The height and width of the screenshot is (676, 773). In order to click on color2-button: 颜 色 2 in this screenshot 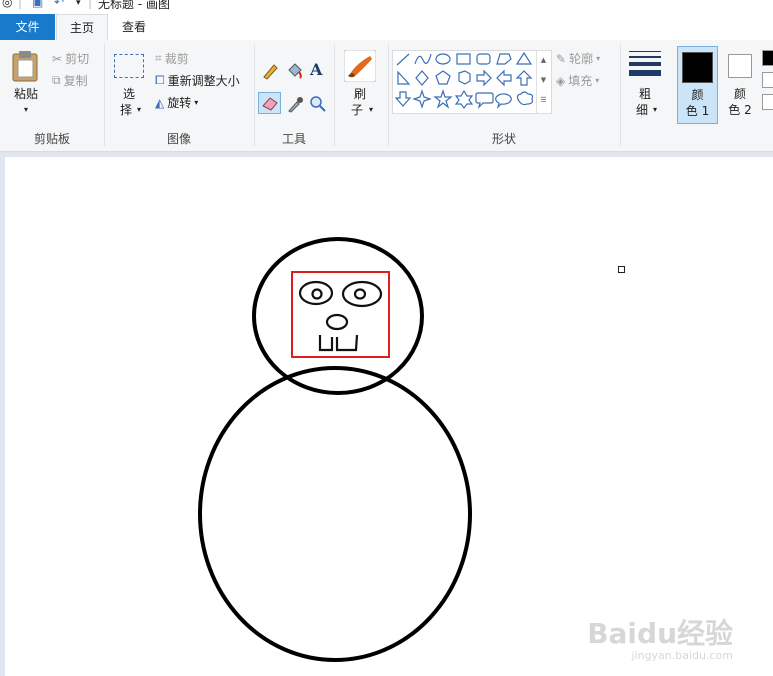, I will do `click(740, 85)`.